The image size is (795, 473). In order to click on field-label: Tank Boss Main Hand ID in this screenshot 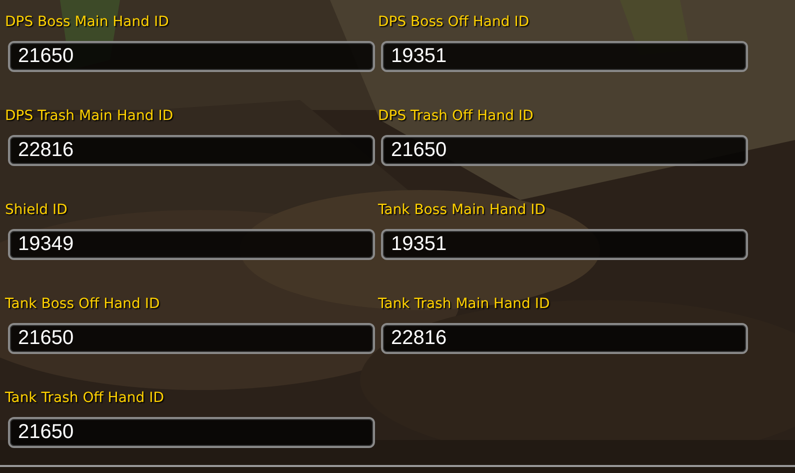, I will do `click(462, 210)`.